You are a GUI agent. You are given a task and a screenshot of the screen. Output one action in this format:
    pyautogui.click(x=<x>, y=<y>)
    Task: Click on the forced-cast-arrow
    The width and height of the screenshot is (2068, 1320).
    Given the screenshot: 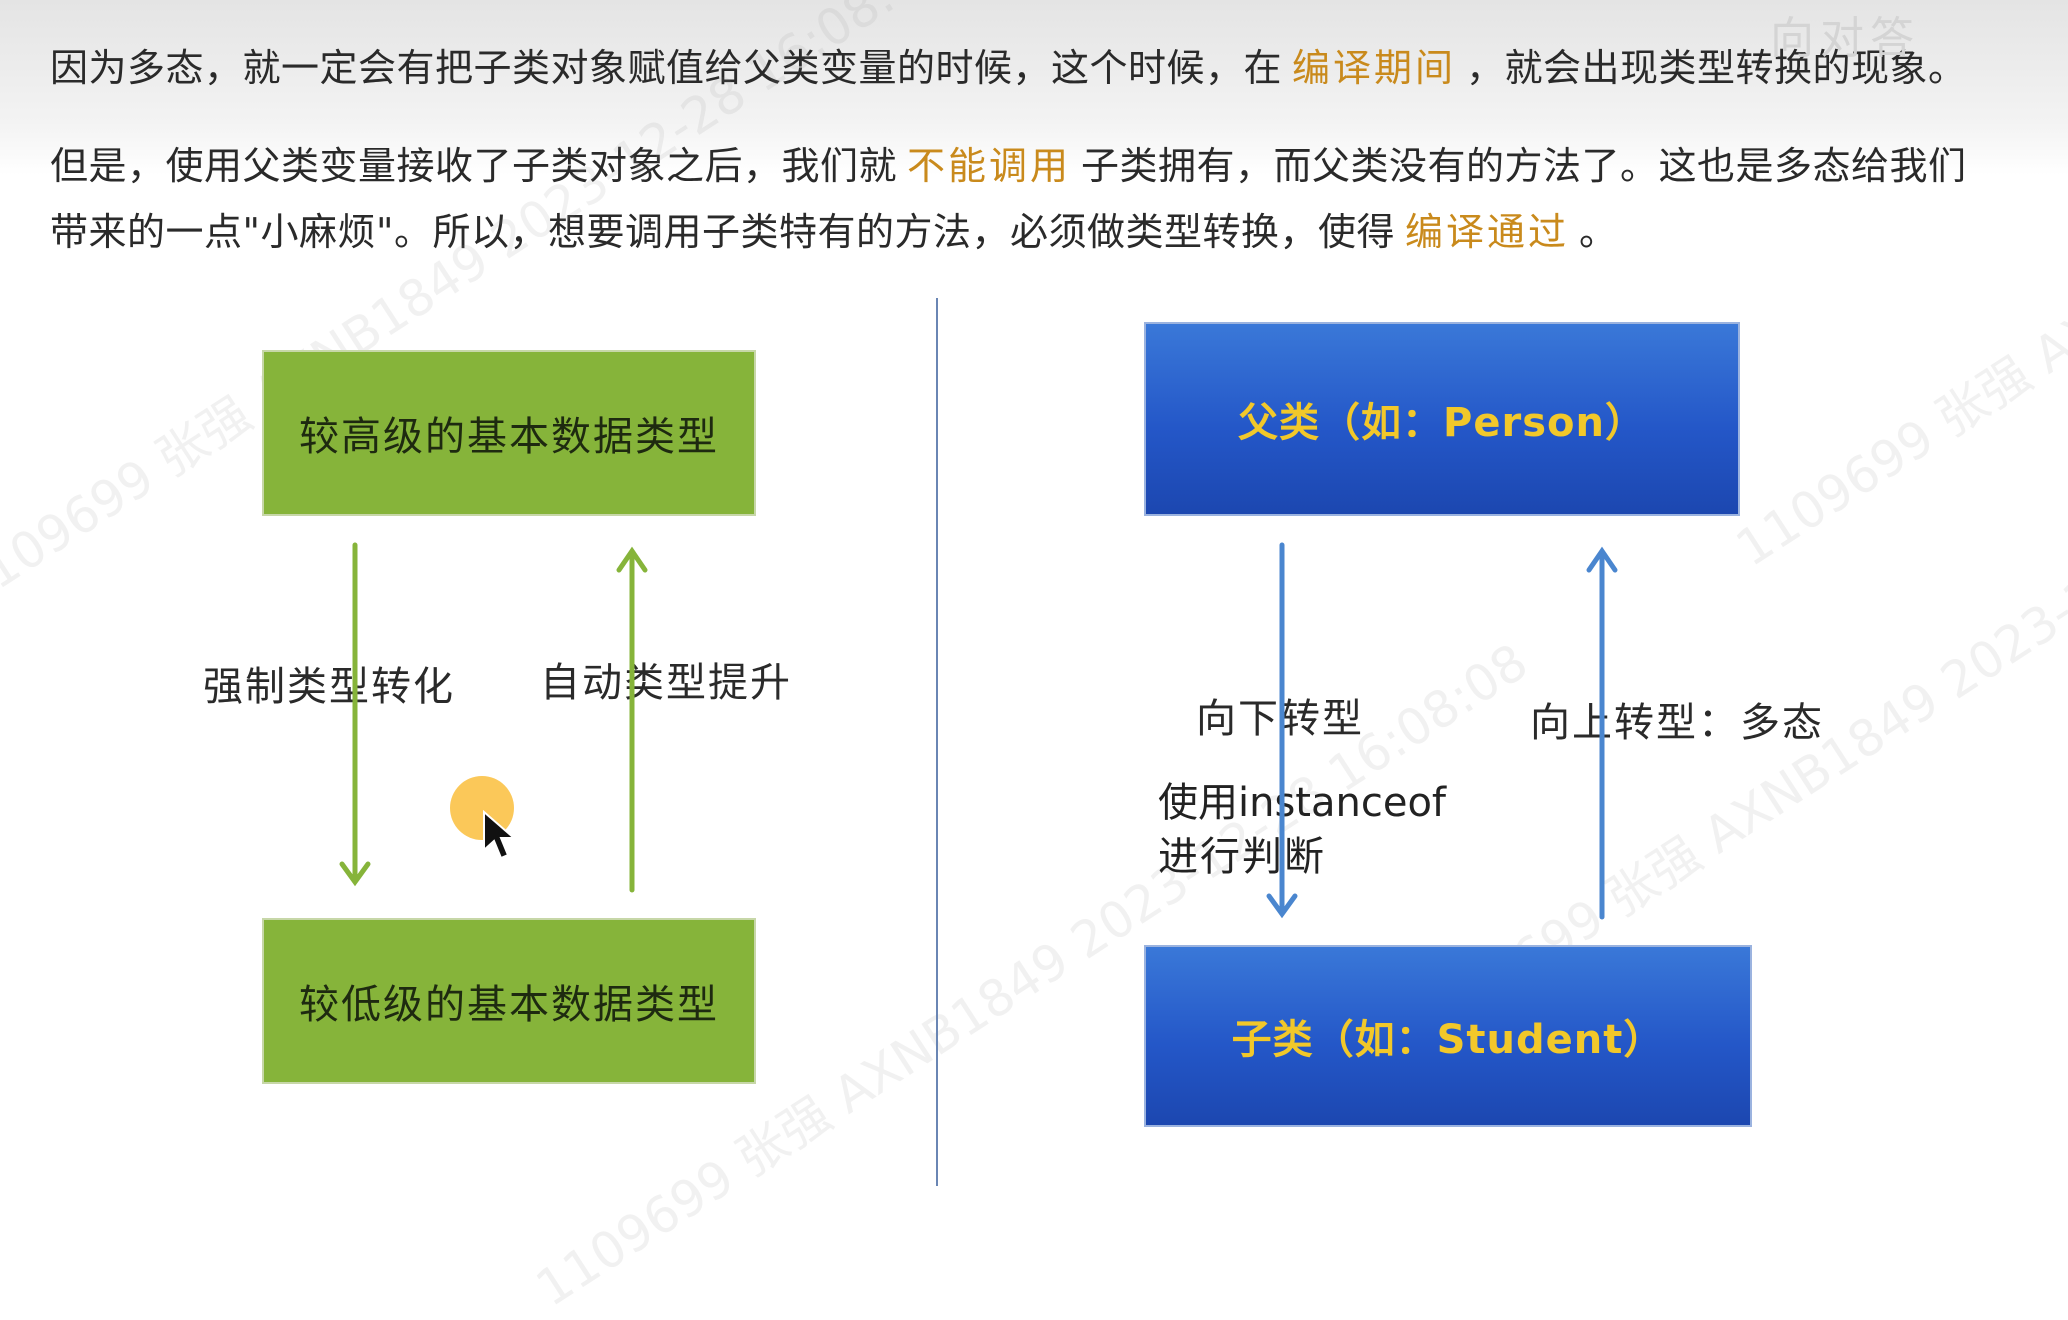 What is the action you would take?
    pyautogui.click(x=355, y=714)
    